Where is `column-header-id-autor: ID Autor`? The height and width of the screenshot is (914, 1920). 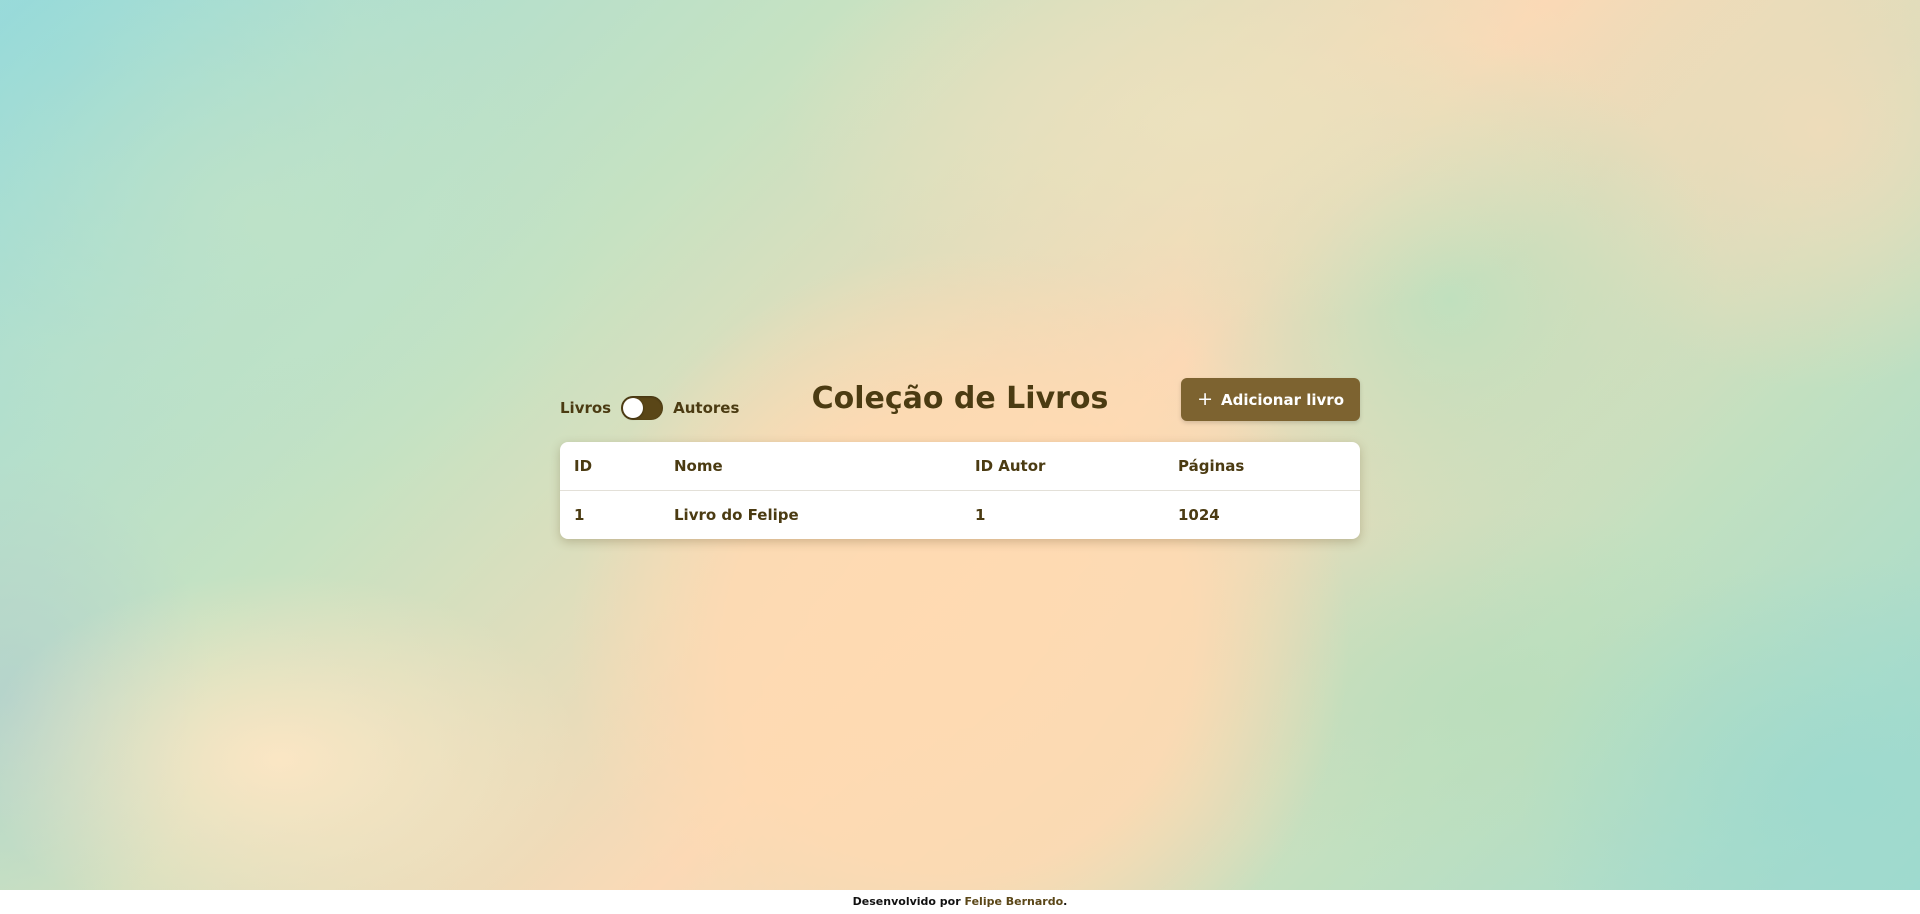 column-header-id-autor: ID Autor is located at coordinates (1062, 466).